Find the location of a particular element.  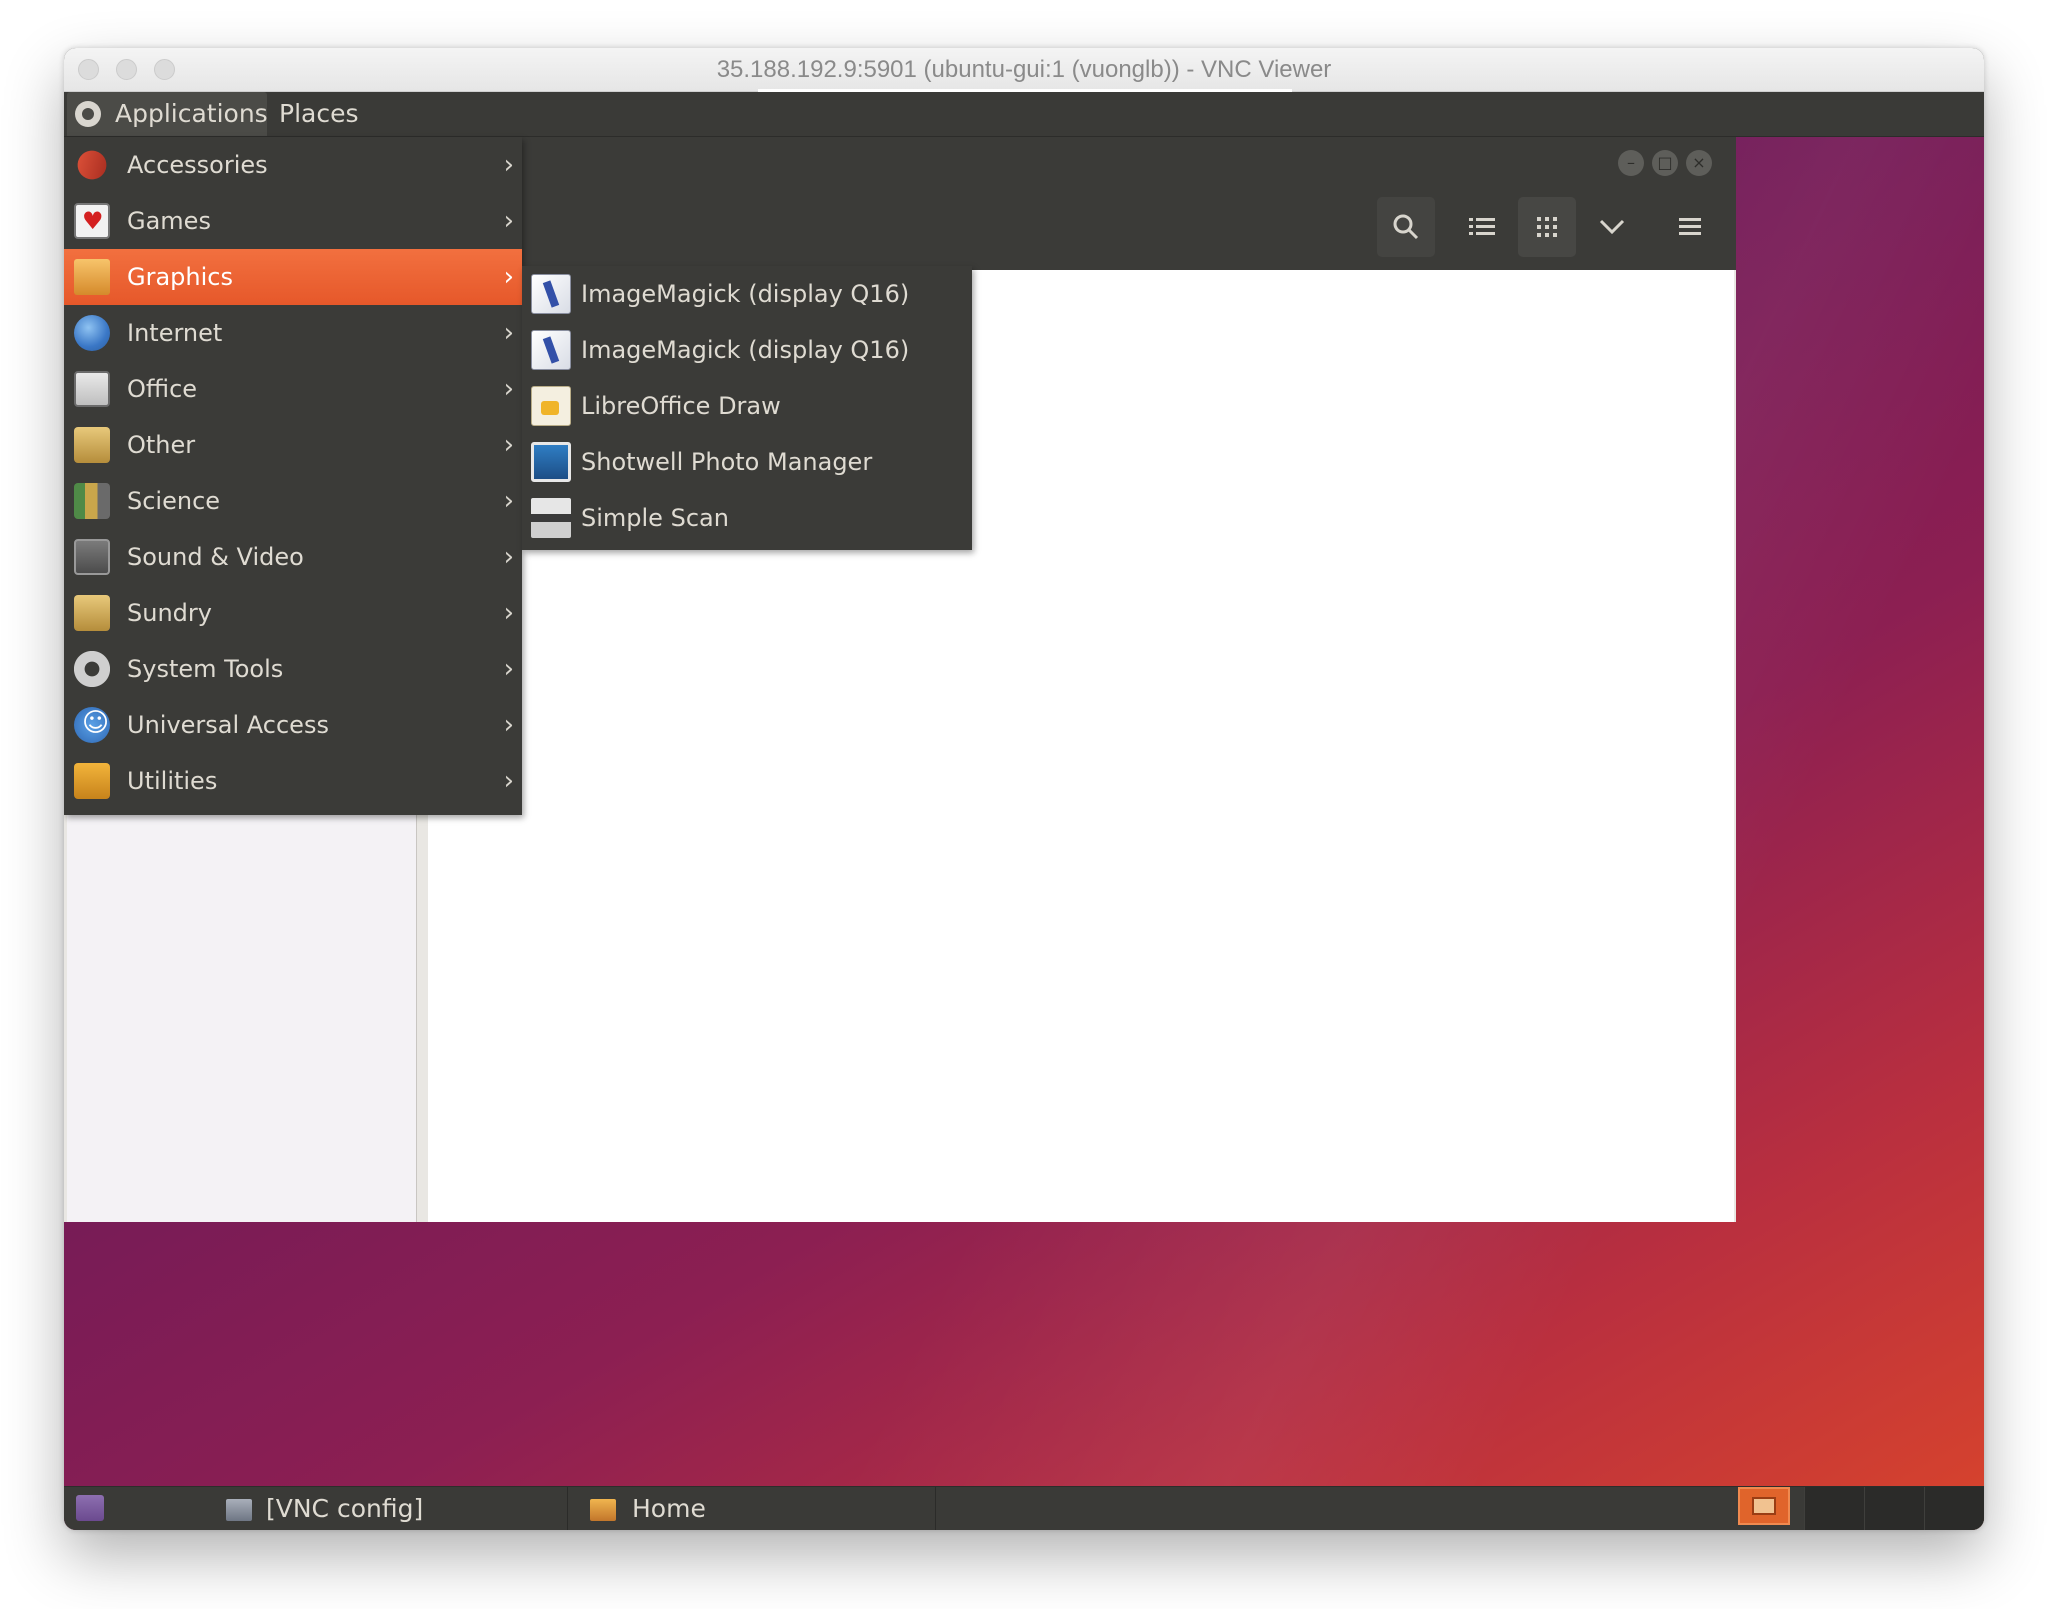

menu-item-games: Games › is located at coordinates (293, 221).